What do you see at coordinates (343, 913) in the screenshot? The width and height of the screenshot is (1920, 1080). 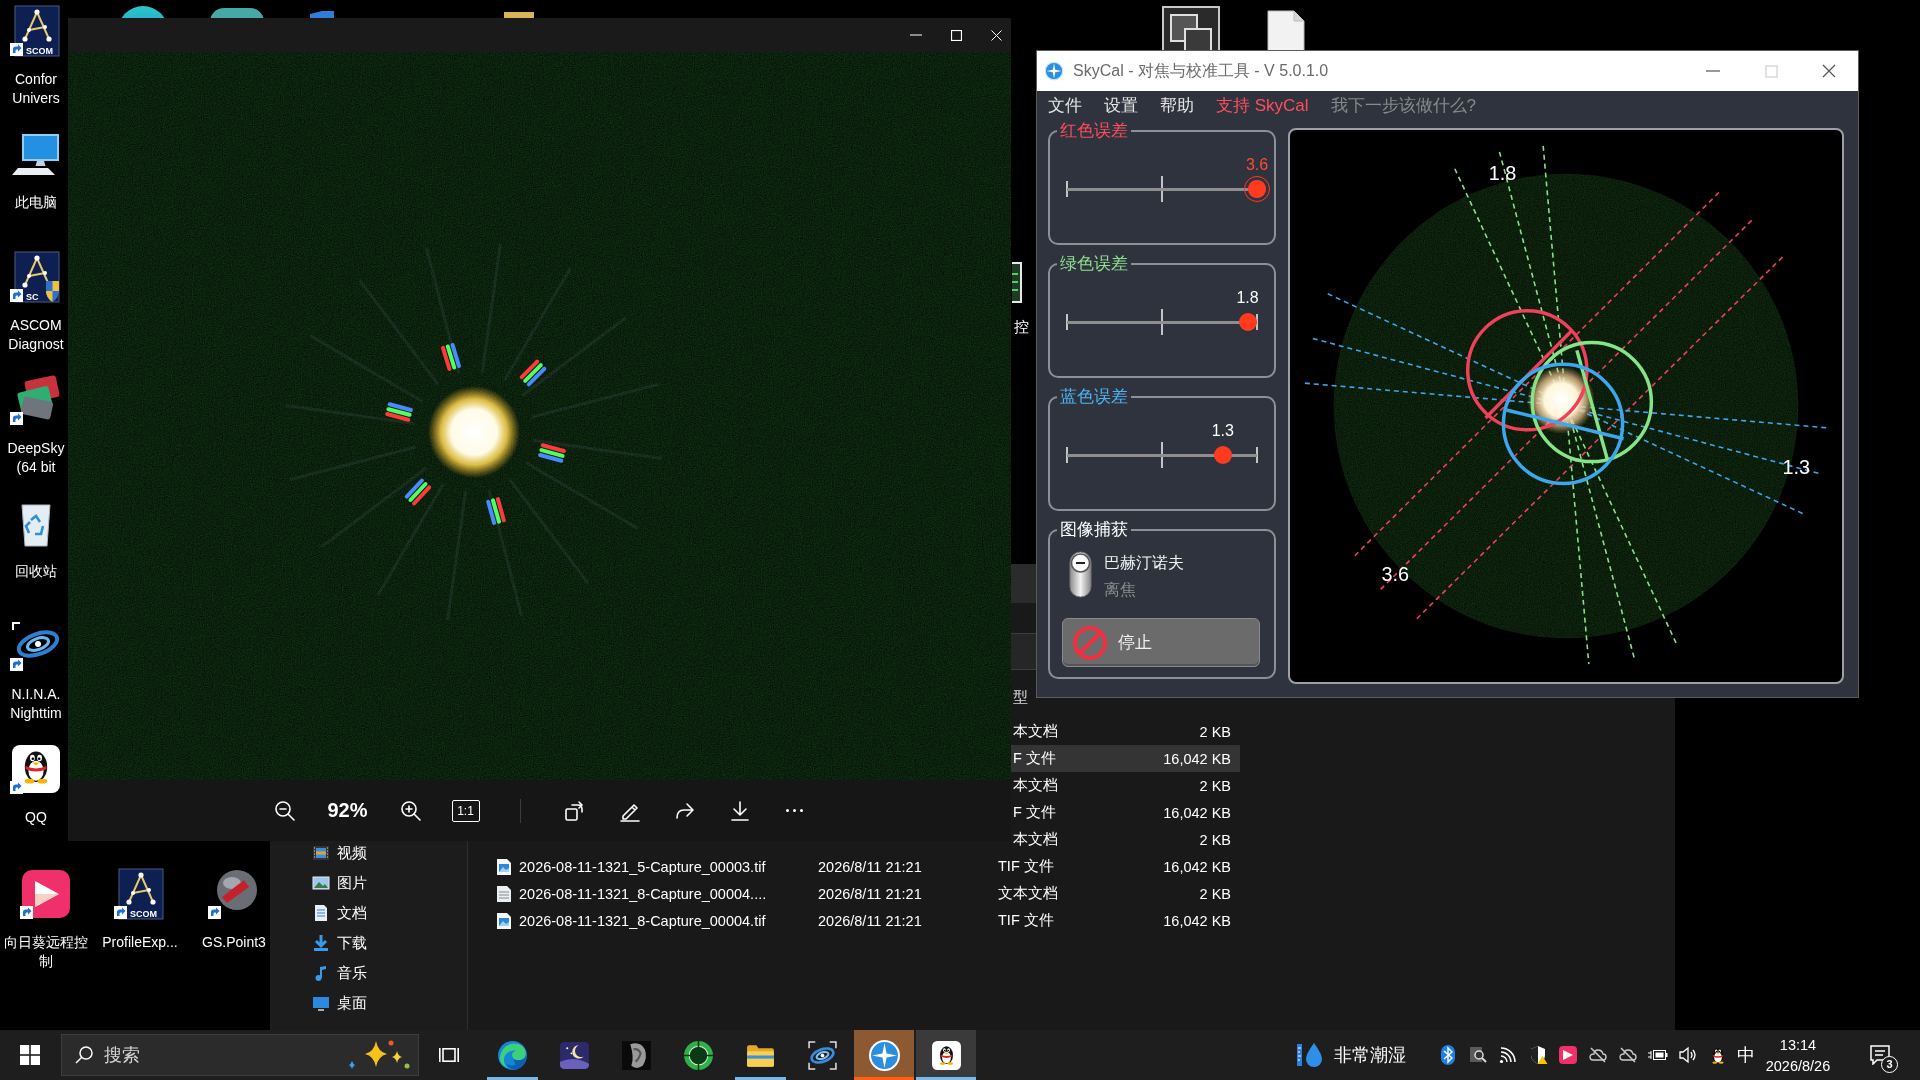 I see `nav-item: 文档` at bounding box center [343, 913].